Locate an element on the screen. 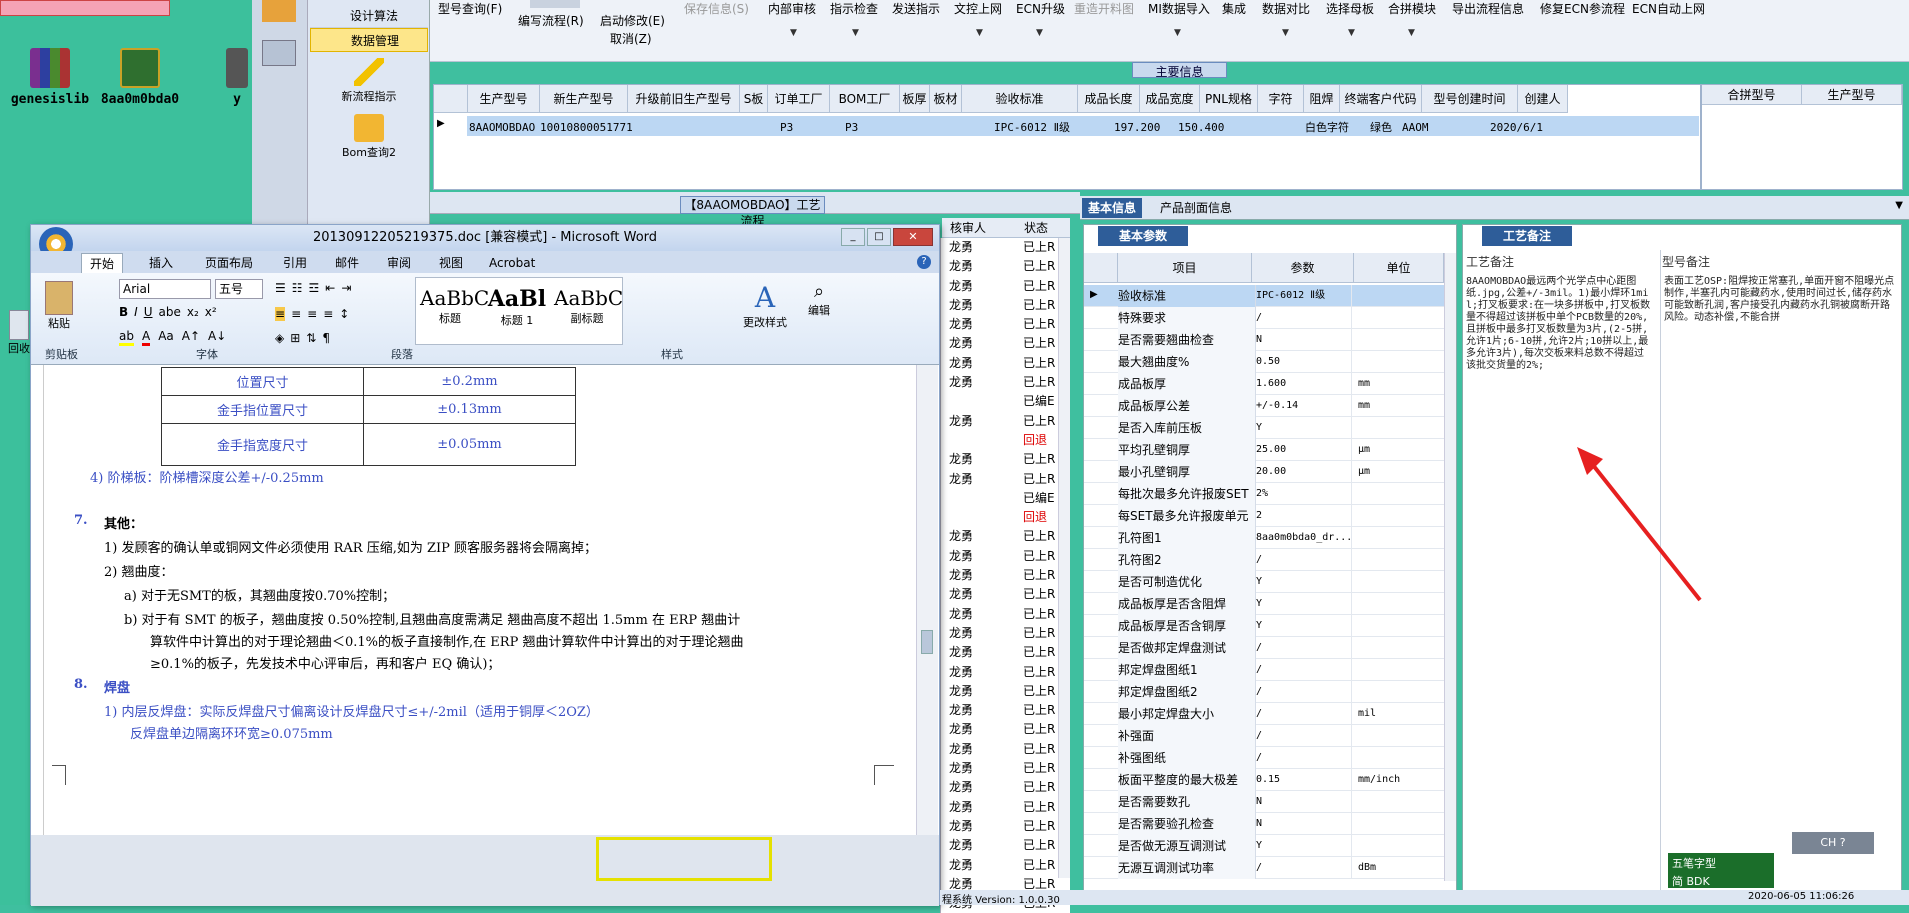 The height and width of the screenshot is (913, 1909). table-row: 邦定焊盘图纸1/ is located at coordinates (1264, 670).